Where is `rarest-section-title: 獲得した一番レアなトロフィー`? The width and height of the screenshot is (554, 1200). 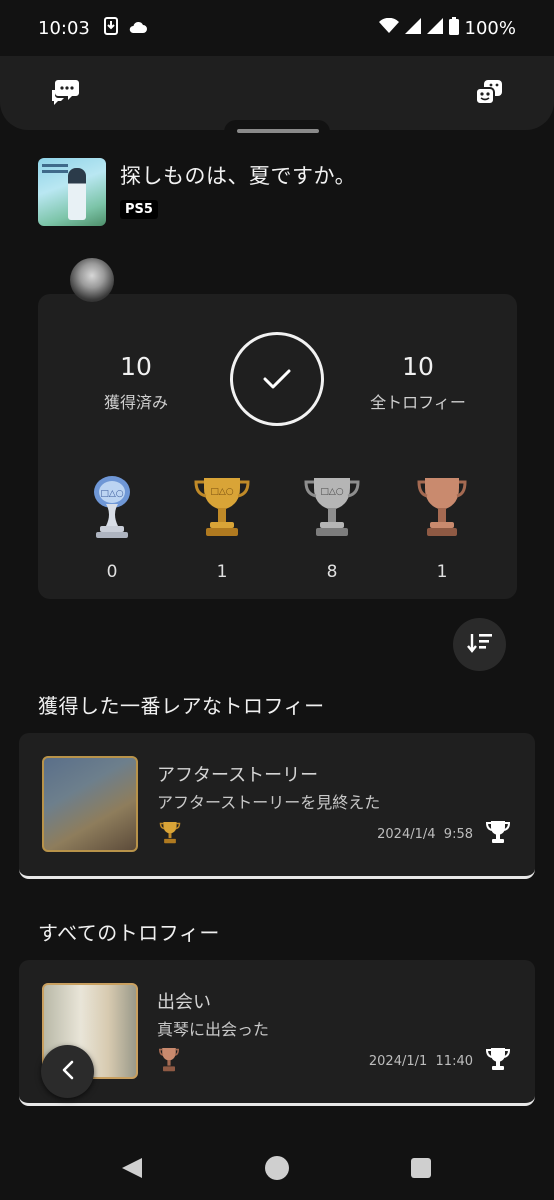 rarest-section-title: 獲得した一番レアなトロフィー is located at coordinates (181, 706).